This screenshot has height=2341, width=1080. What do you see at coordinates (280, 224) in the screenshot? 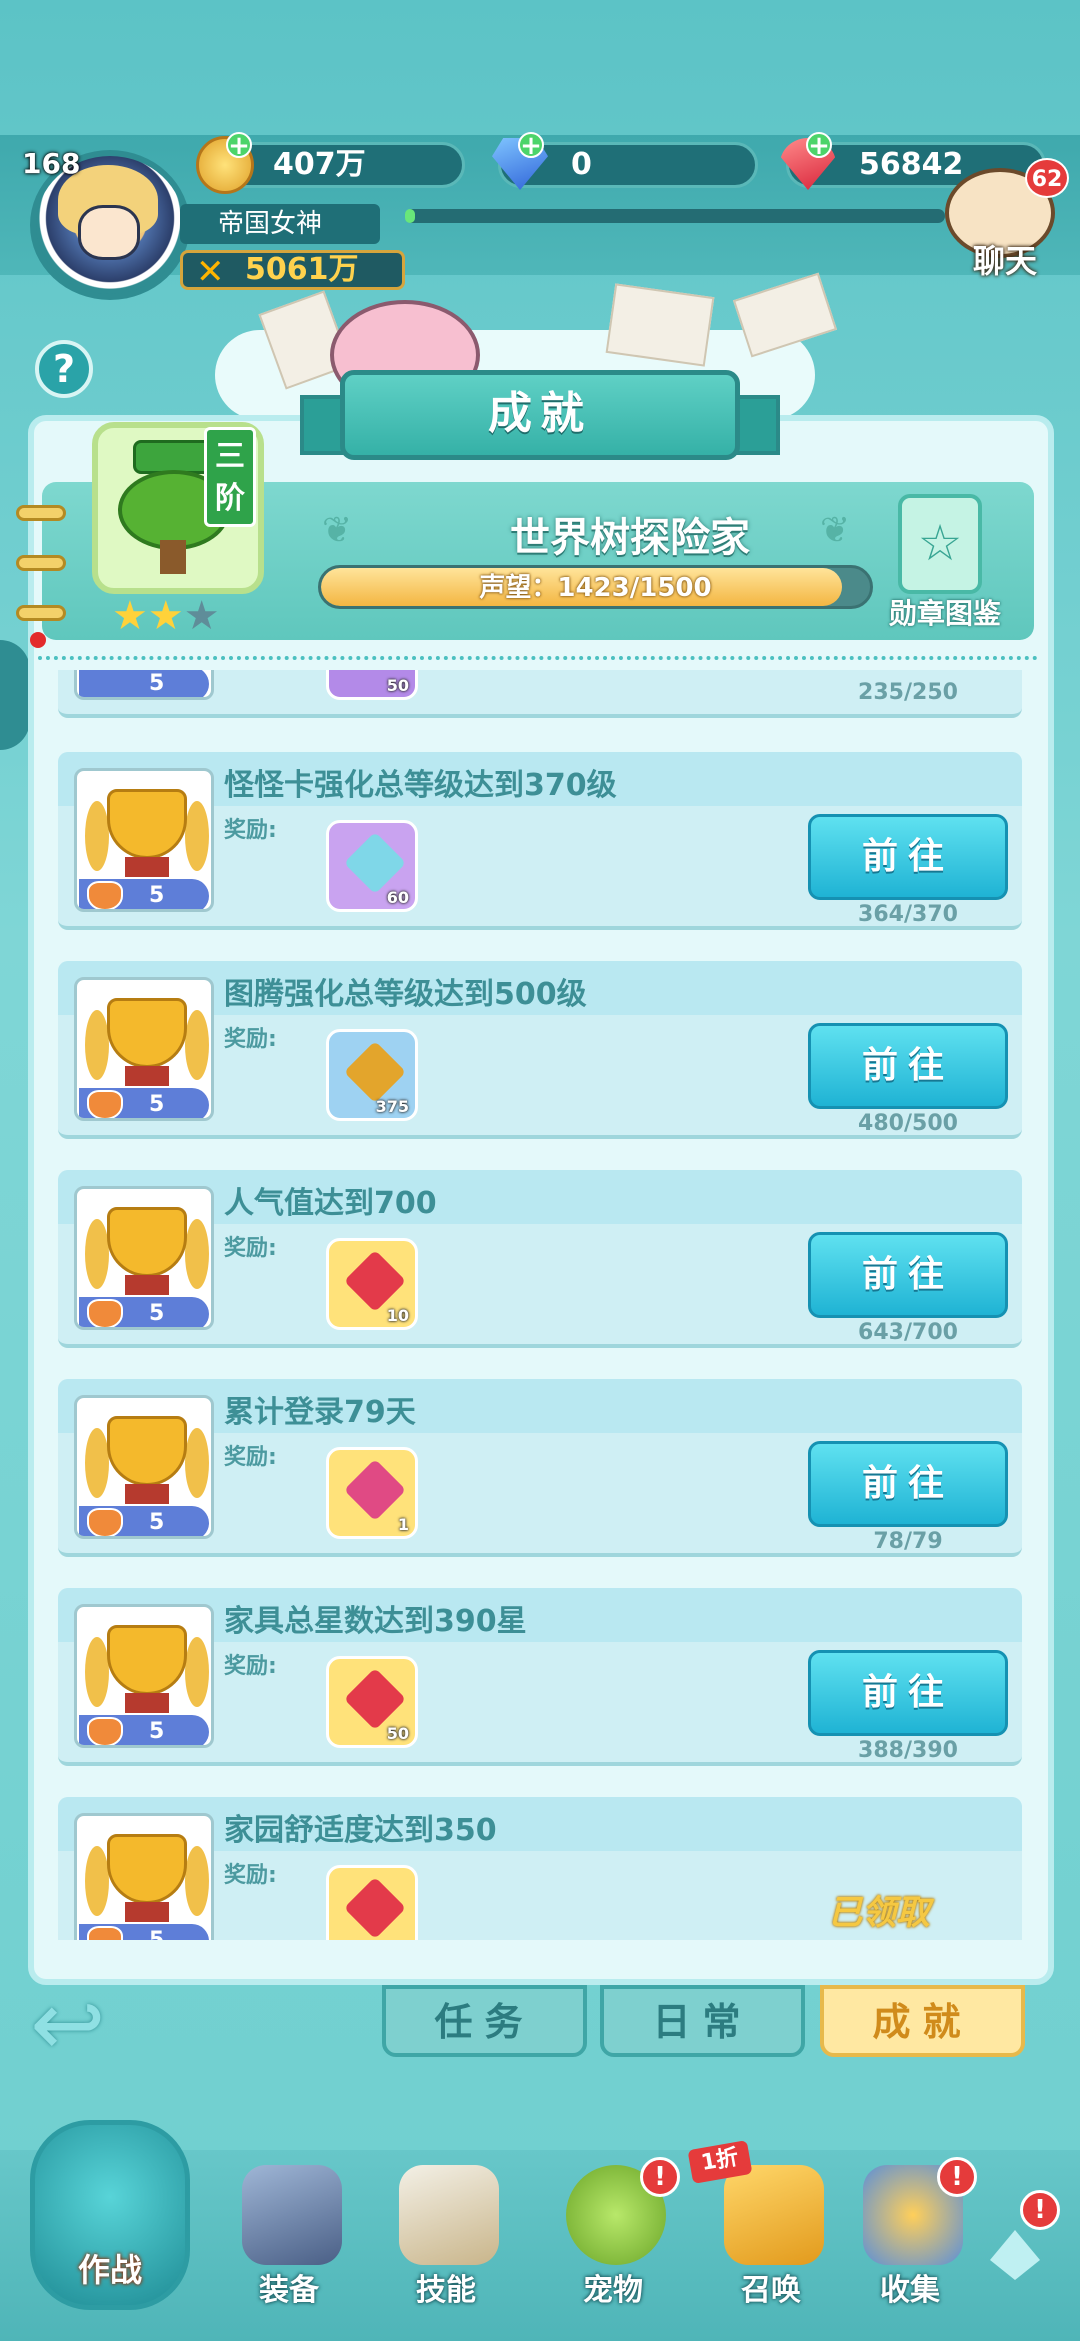
I see `player-name: 帝国女神` at bounding box center [280, 224].